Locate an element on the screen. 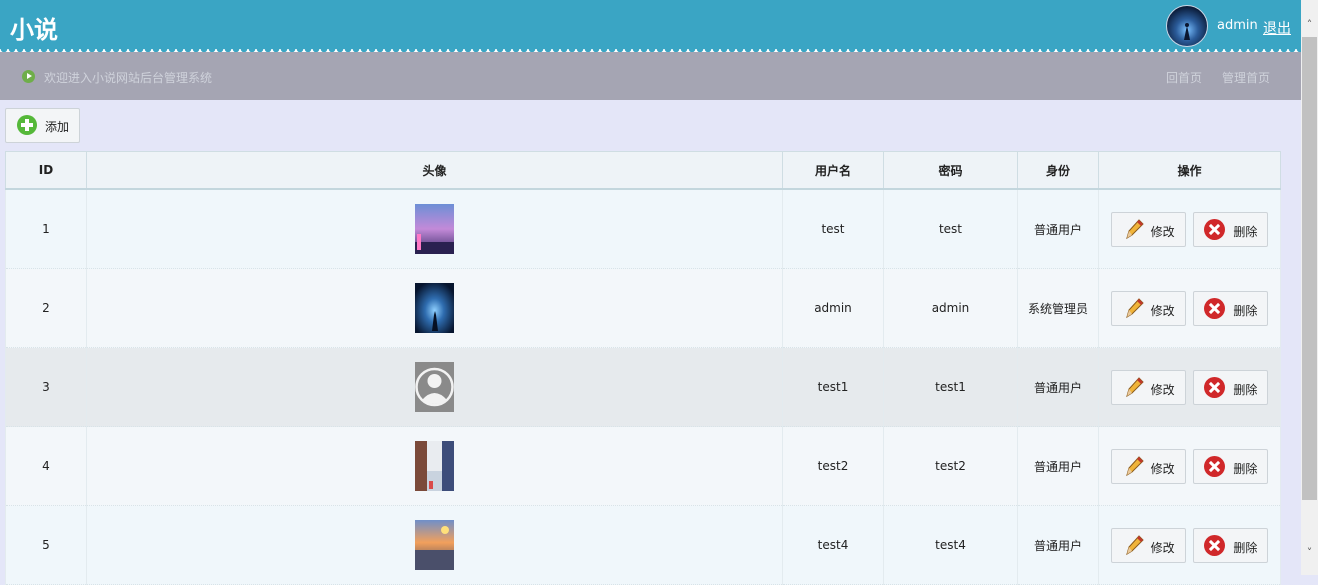 The width and height of the screenshot is (1318, 585). cell-password: test4 is located at coordinates (950, 545).